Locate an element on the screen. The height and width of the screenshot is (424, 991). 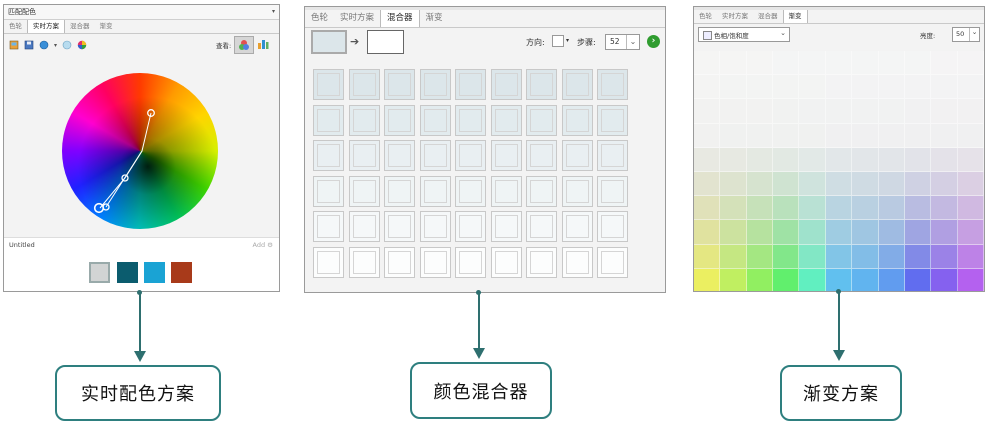
gradient-mode-select: 色相/饱和度 ⌄ is located at coordinates (744, 34).